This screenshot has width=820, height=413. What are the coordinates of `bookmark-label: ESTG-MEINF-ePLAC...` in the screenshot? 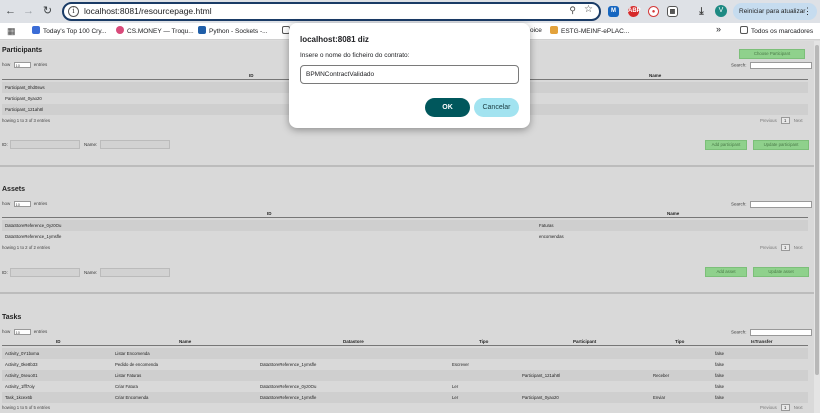 It's located at (595, 31).